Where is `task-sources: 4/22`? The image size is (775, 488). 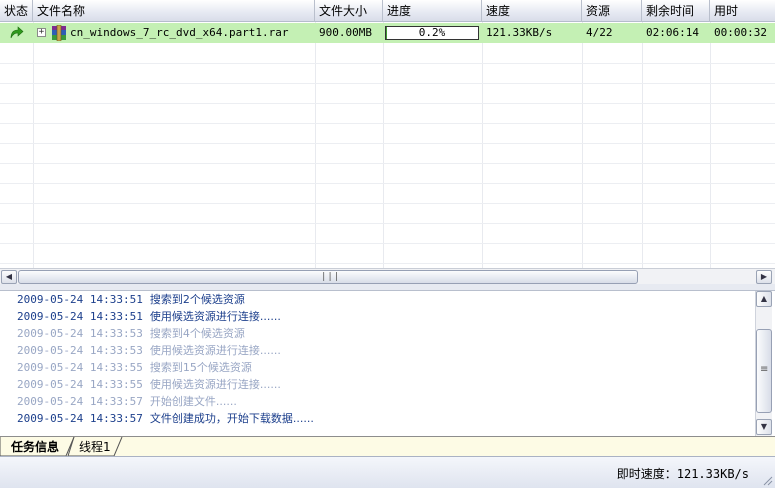
task-sources: 4/22 is located at coordinates (599, 32).